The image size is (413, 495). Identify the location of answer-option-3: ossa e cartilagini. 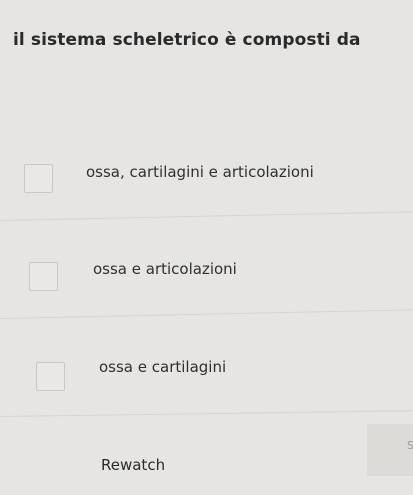
(206, 378).